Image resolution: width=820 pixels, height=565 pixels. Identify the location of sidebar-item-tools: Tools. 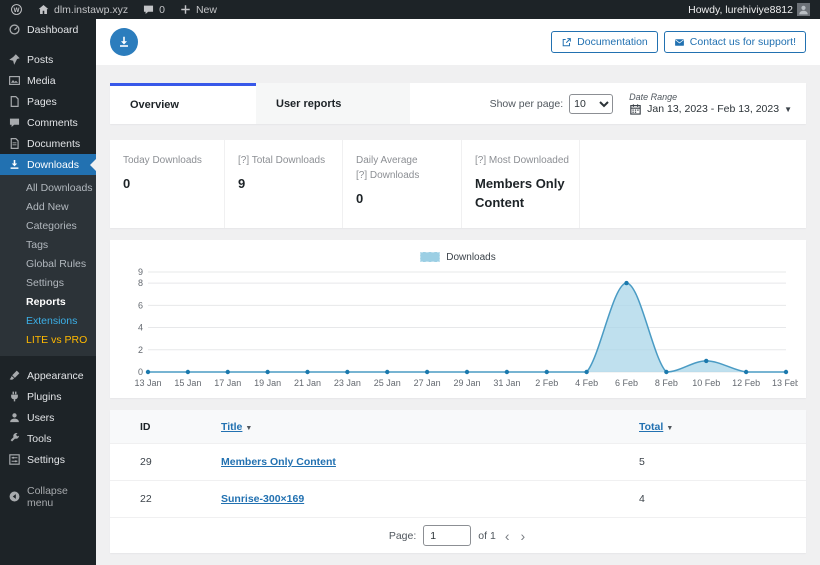
(48, 438).